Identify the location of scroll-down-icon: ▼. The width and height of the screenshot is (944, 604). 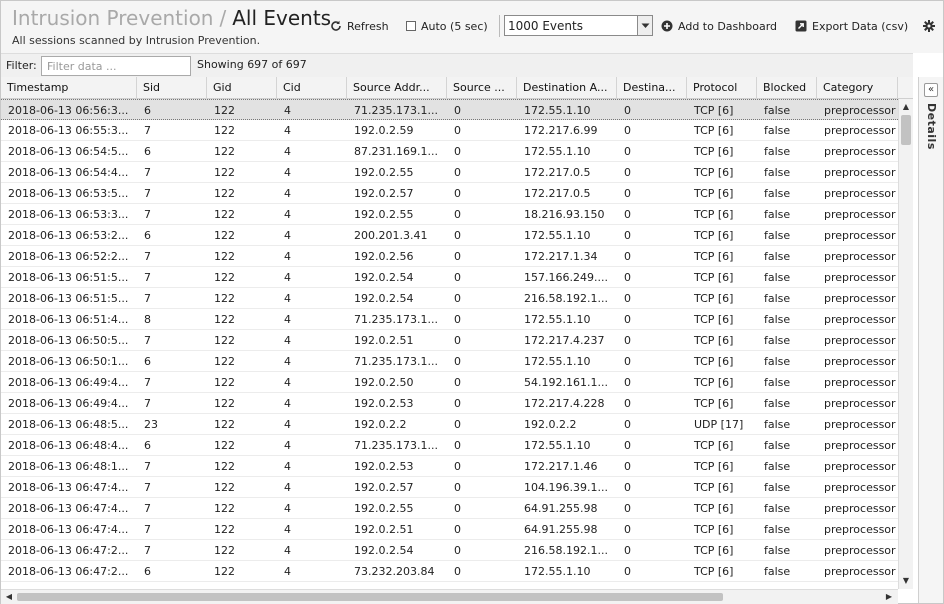
(906, 581).